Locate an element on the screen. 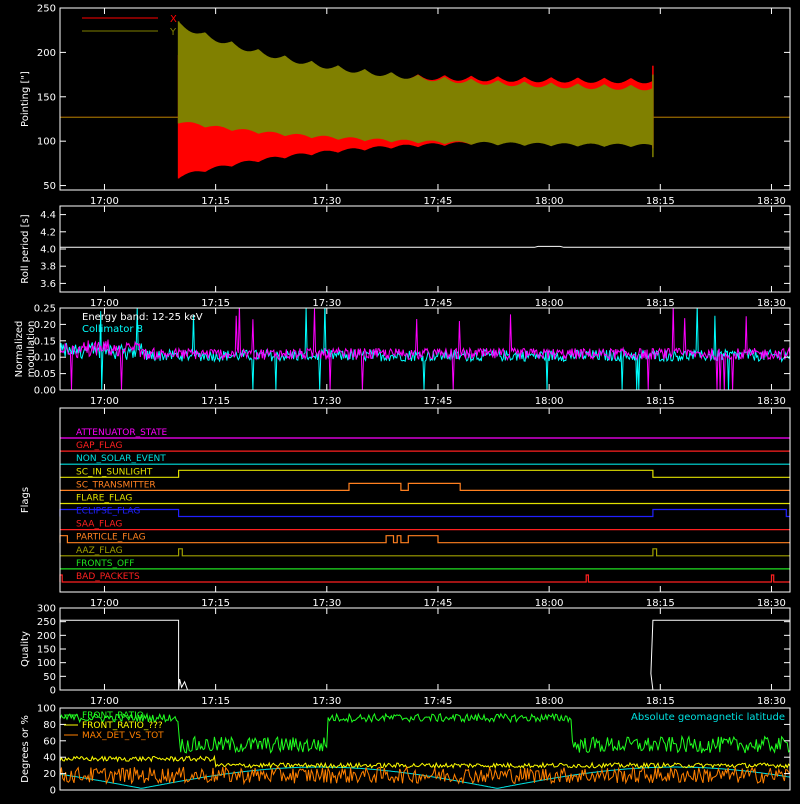 This screenshot has height=804, width=800. y-tick-label: 3.8 is located at coordinates (48, 267).